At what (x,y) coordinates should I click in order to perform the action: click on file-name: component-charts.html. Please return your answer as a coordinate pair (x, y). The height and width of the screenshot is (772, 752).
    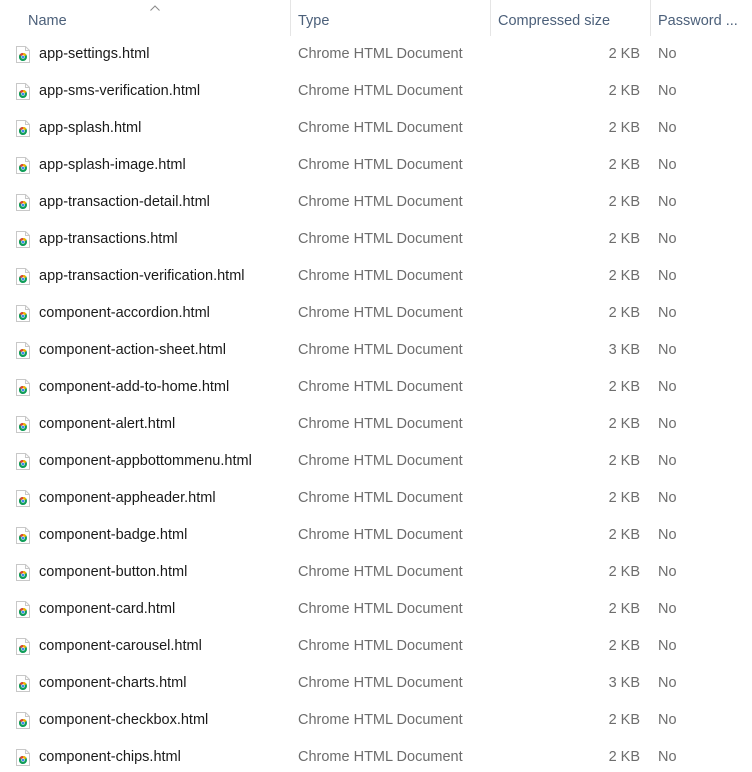
    Looking at the image, I should click on (113, 683).